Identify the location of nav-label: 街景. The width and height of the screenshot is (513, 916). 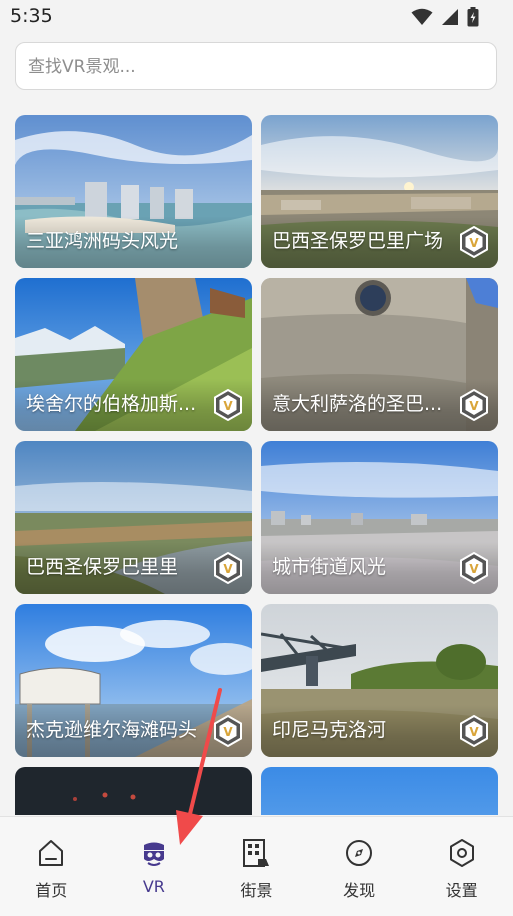
(256, 890).